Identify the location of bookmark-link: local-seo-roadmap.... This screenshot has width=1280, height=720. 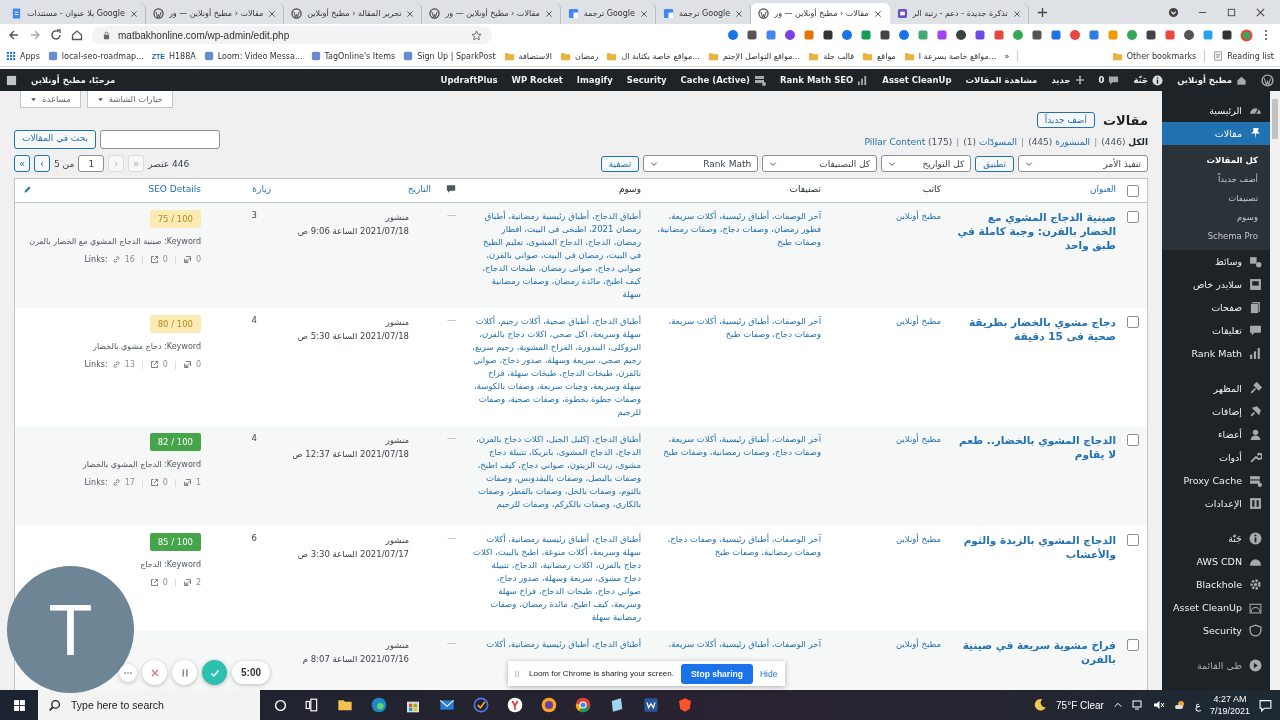
(95, 56).